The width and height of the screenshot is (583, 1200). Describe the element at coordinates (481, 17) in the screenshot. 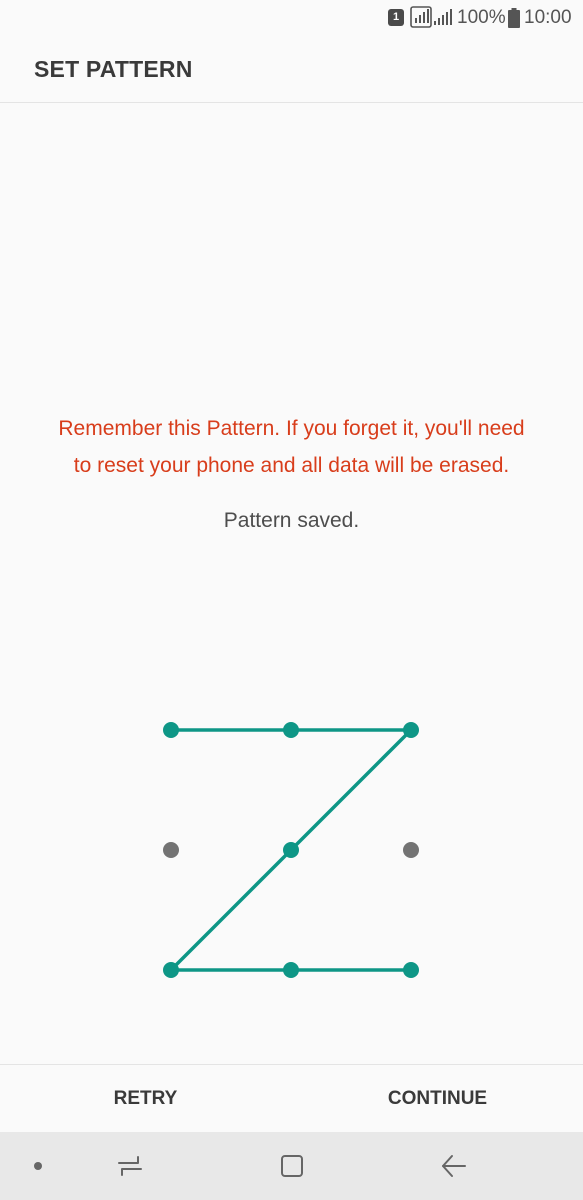

I see `battery-percent: 100%` at that location.